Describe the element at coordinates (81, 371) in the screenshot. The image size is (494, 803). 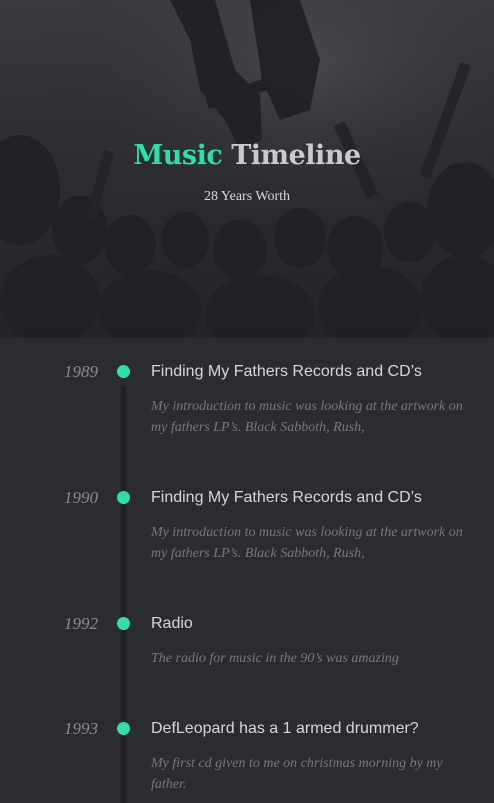
I see `entry-year: 1989` at that location.